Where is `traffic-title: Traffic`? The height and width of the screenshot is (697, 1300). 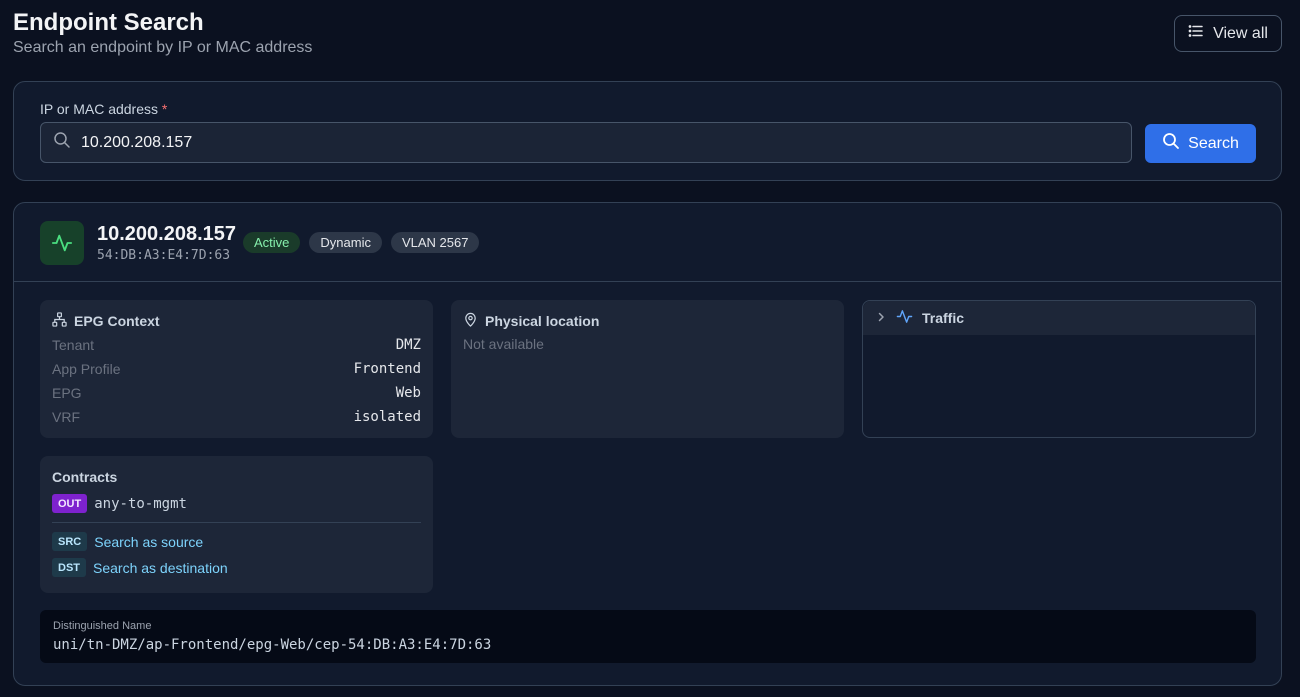 traffic-title: Traffic is located at coordinates (943, 318).